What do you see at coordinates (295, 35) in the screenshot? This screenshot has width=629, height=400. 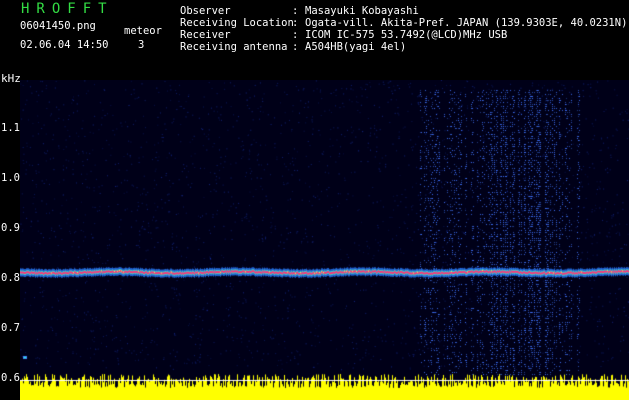 I see `receiver-colon: :` at bounding box center [295, 35].